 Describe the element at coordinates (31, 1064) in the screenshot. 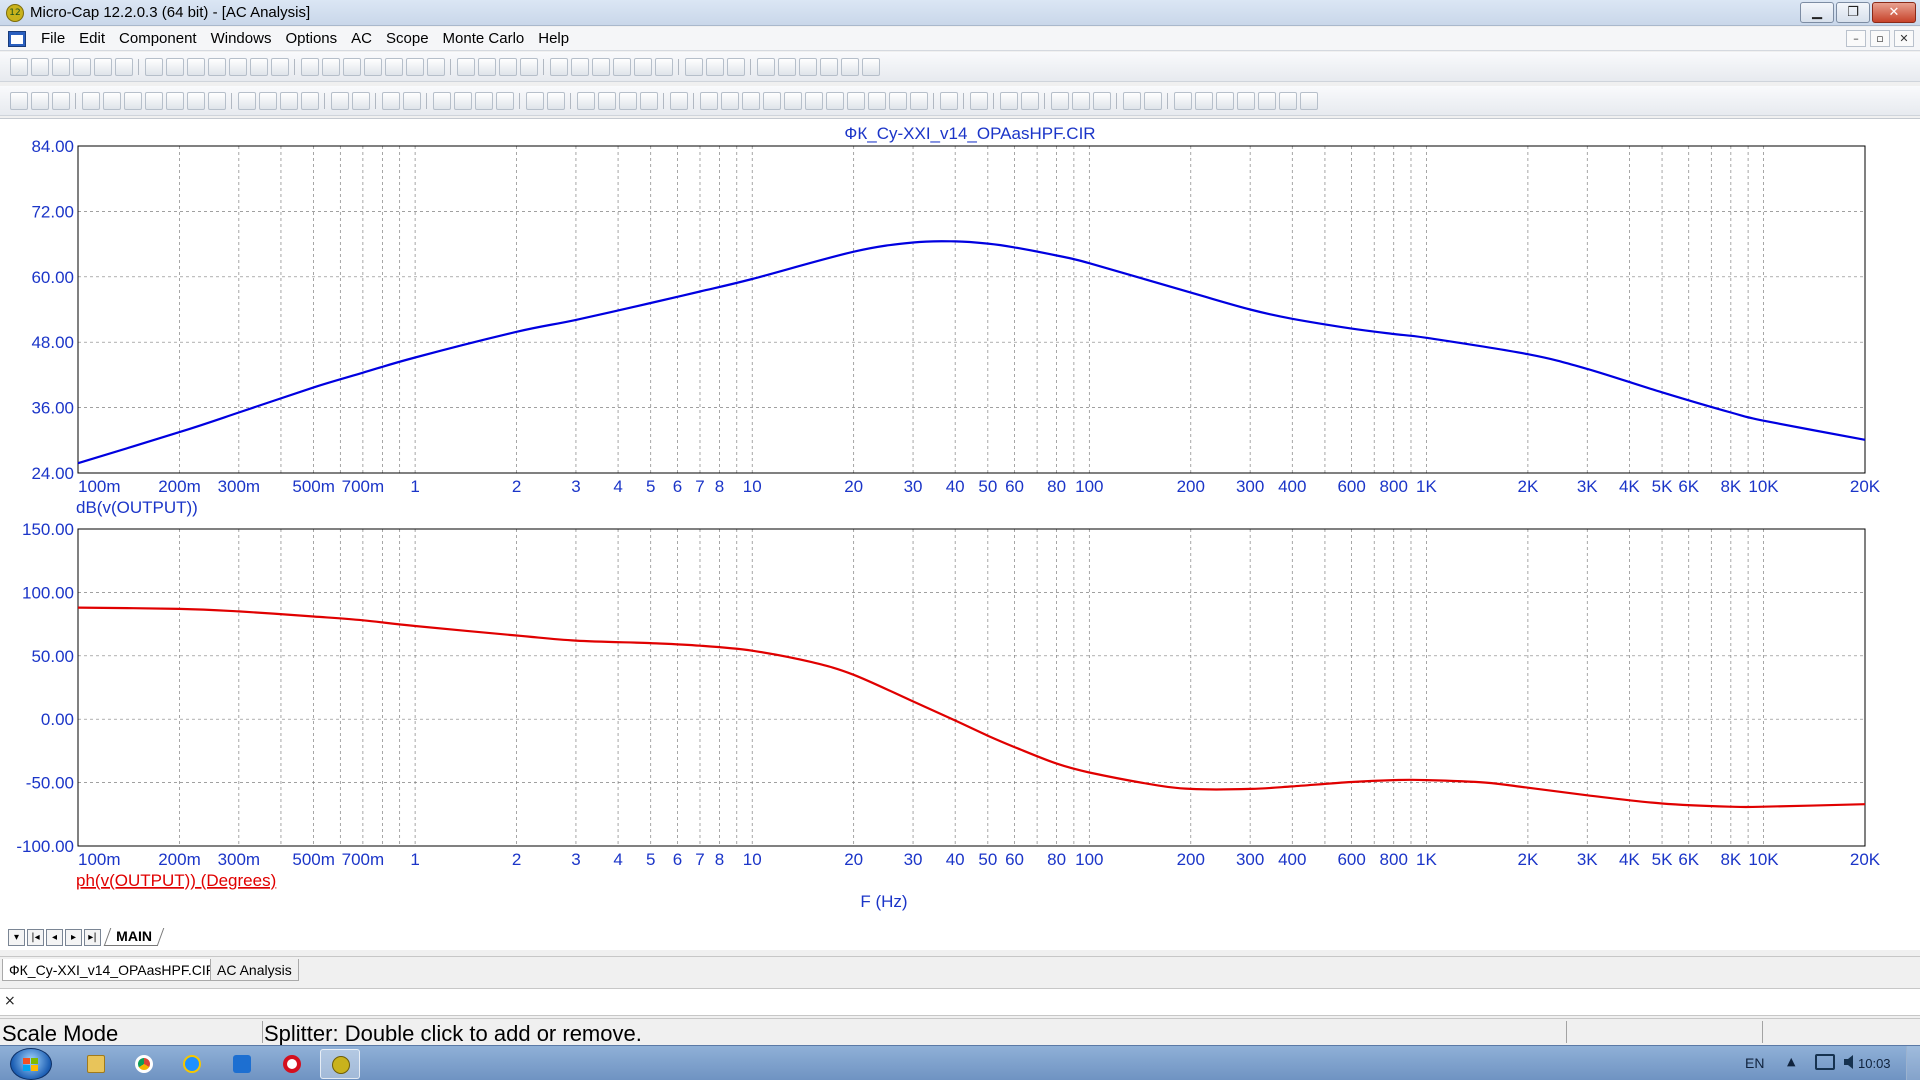

I see `start-button` at that location.